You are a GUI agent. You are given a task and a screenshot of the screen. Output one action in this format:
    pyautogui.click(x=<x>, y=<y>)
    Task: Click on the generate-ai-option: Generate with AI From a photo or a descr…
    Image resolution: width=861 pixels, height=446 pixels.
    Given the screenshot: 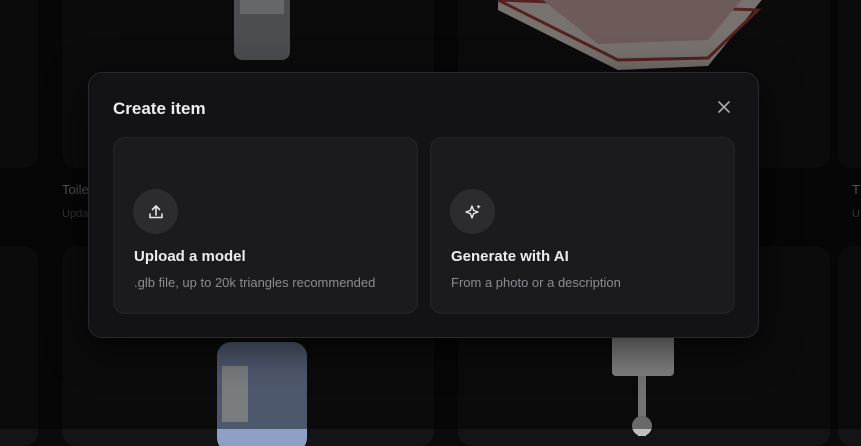 What is the action you would take?
    pyautogui.click(x=582, y=225)
    